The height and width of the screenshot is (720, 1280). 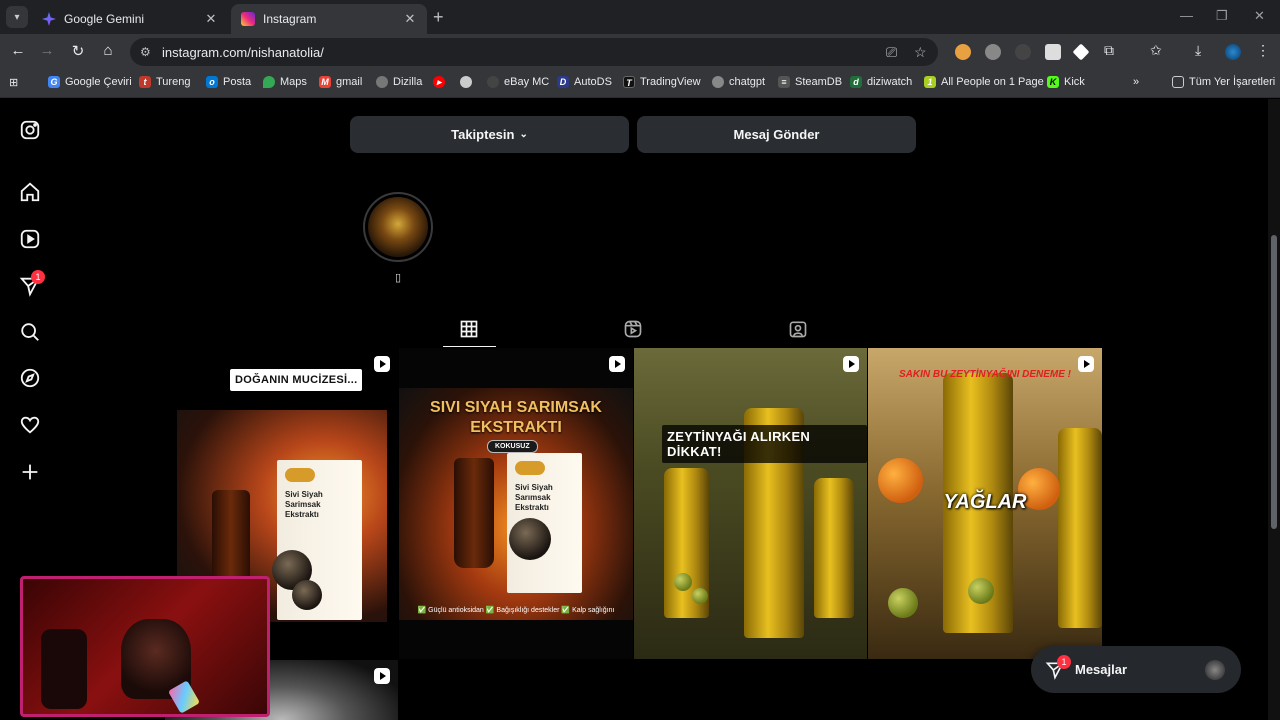 I want to click on send-message-label: Mesaj Gönder, so click(x=776, y=134).